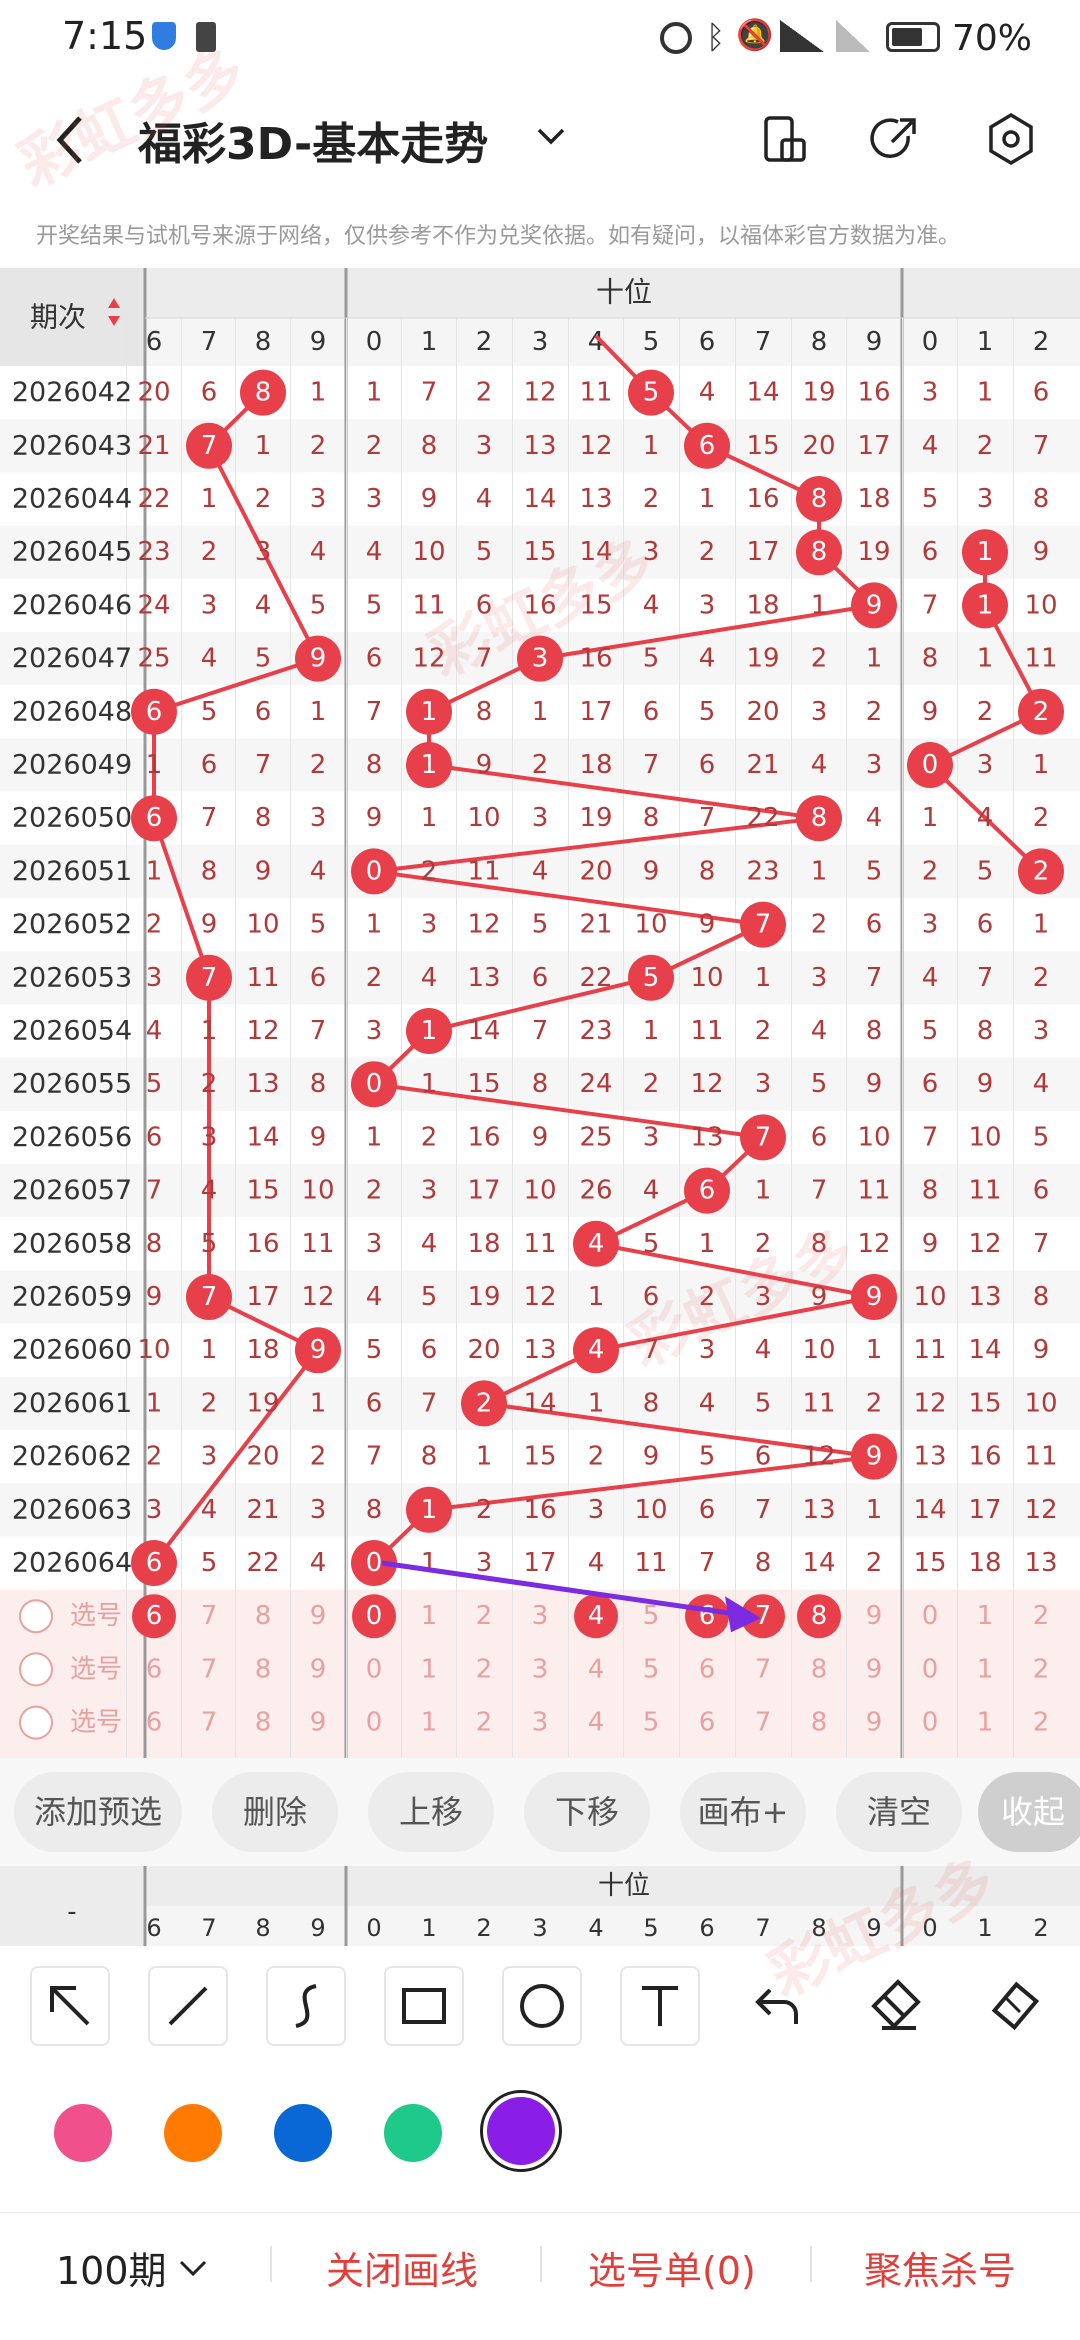 The width and height of the screenshot is (1080, 2340). I want to click on miss-count: 11, so click(317, 1244).